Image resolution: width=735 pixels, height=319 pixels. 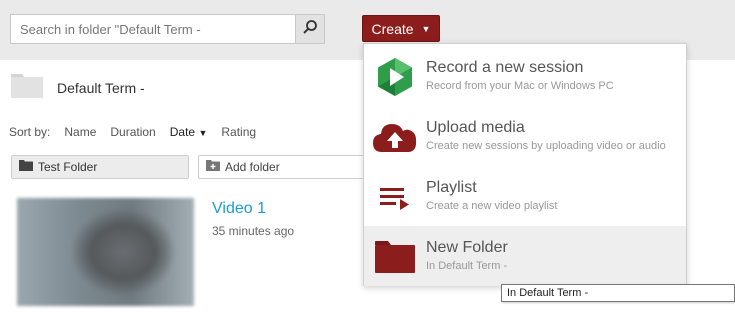 I want to click on sort-option-rating: Rating, so click(x=238, y=132).